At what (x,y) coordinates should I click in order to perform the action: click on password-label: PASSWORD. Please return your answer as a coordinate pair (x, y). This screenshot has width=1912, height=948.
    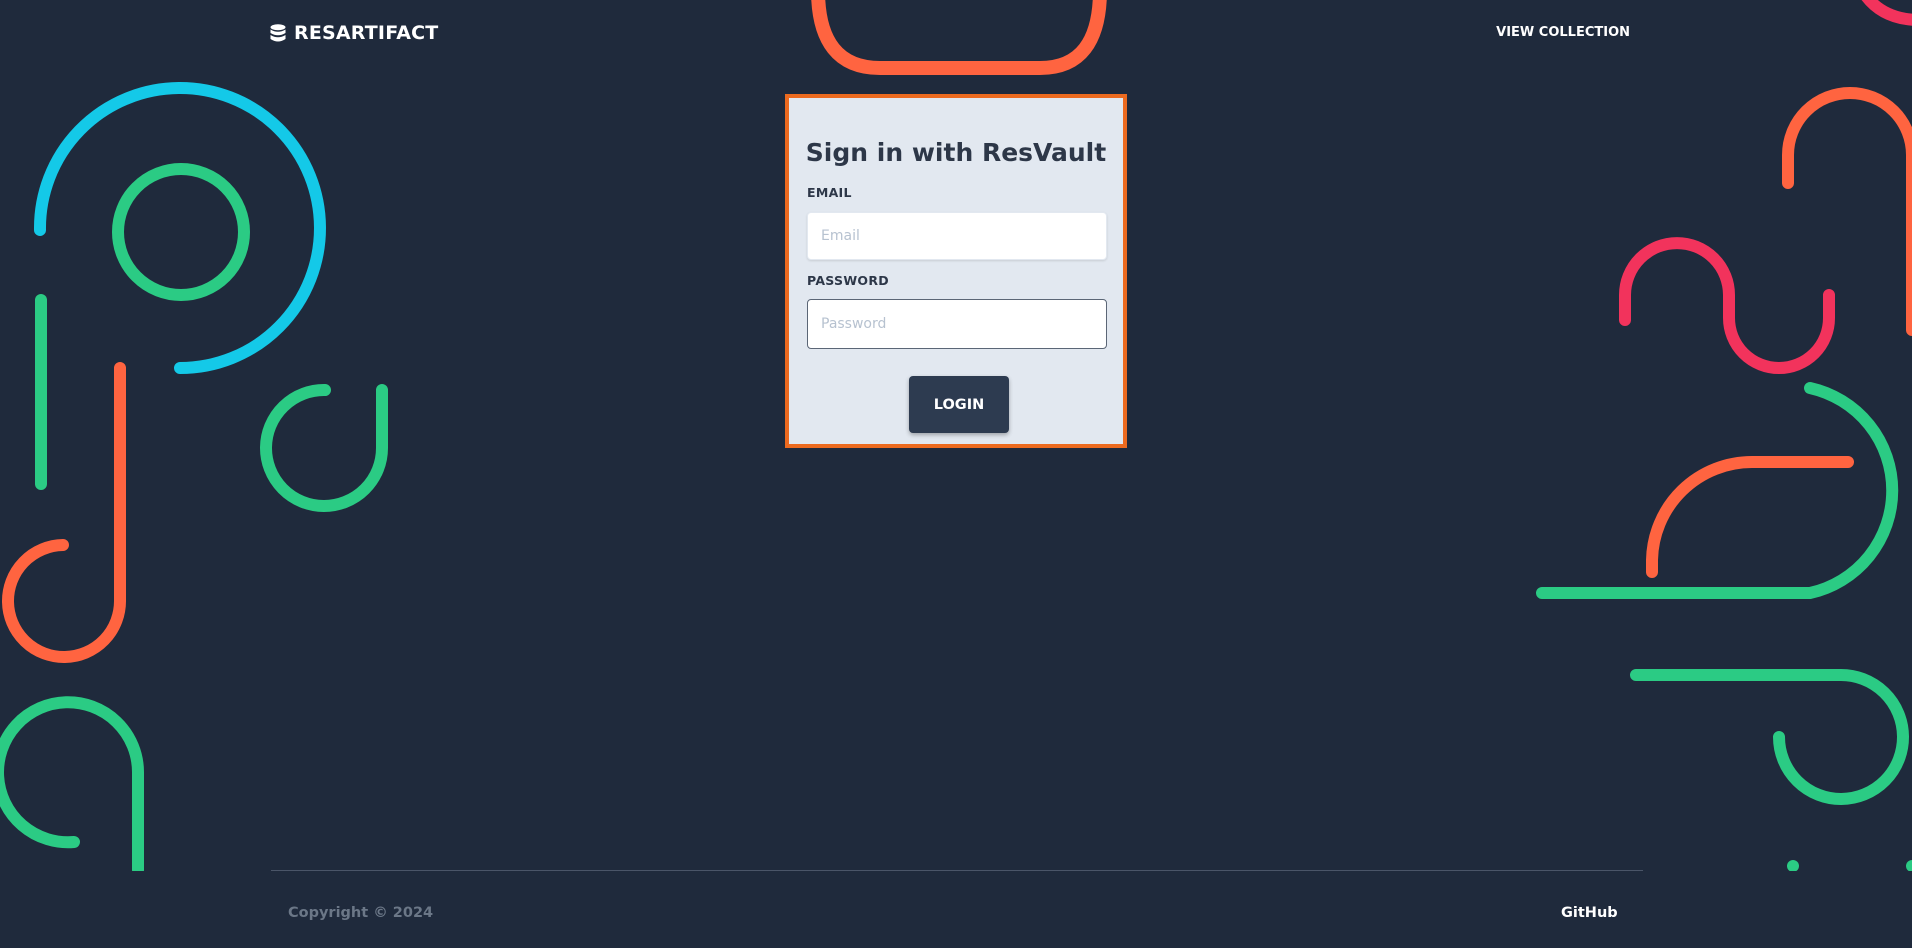
    Looking at the image, I should click on (848, 280).